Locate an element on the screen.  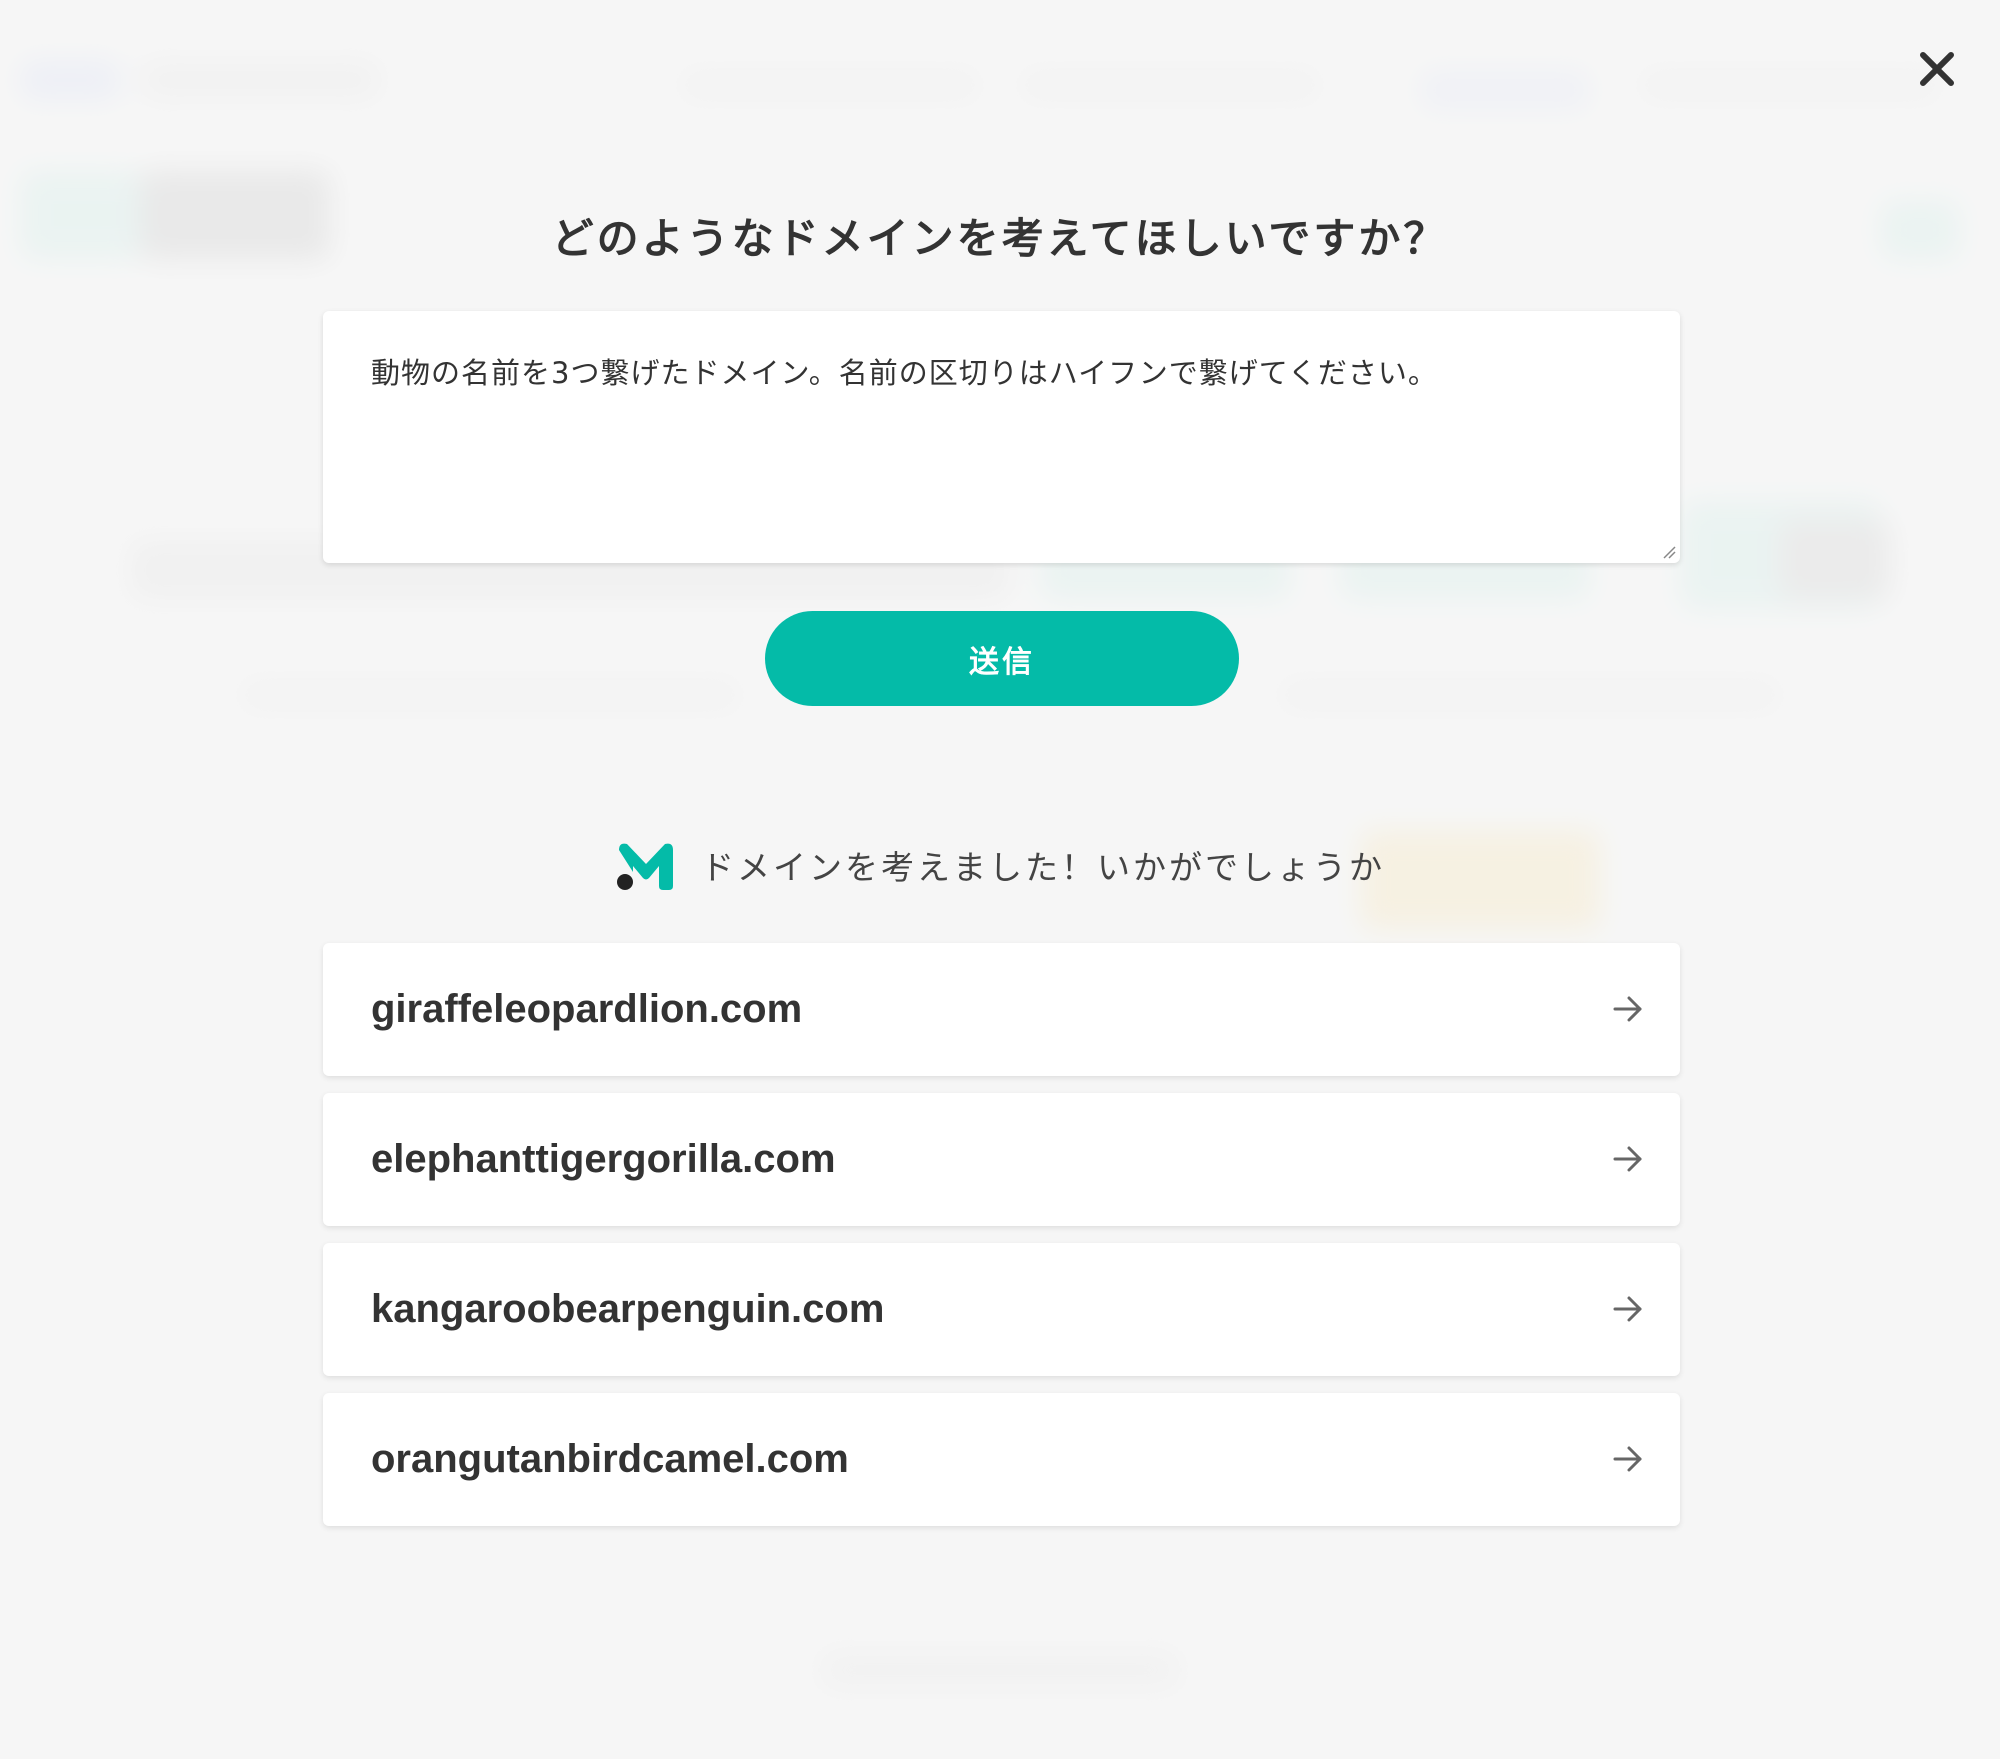
close-button is located at coordinates (1937, 69).